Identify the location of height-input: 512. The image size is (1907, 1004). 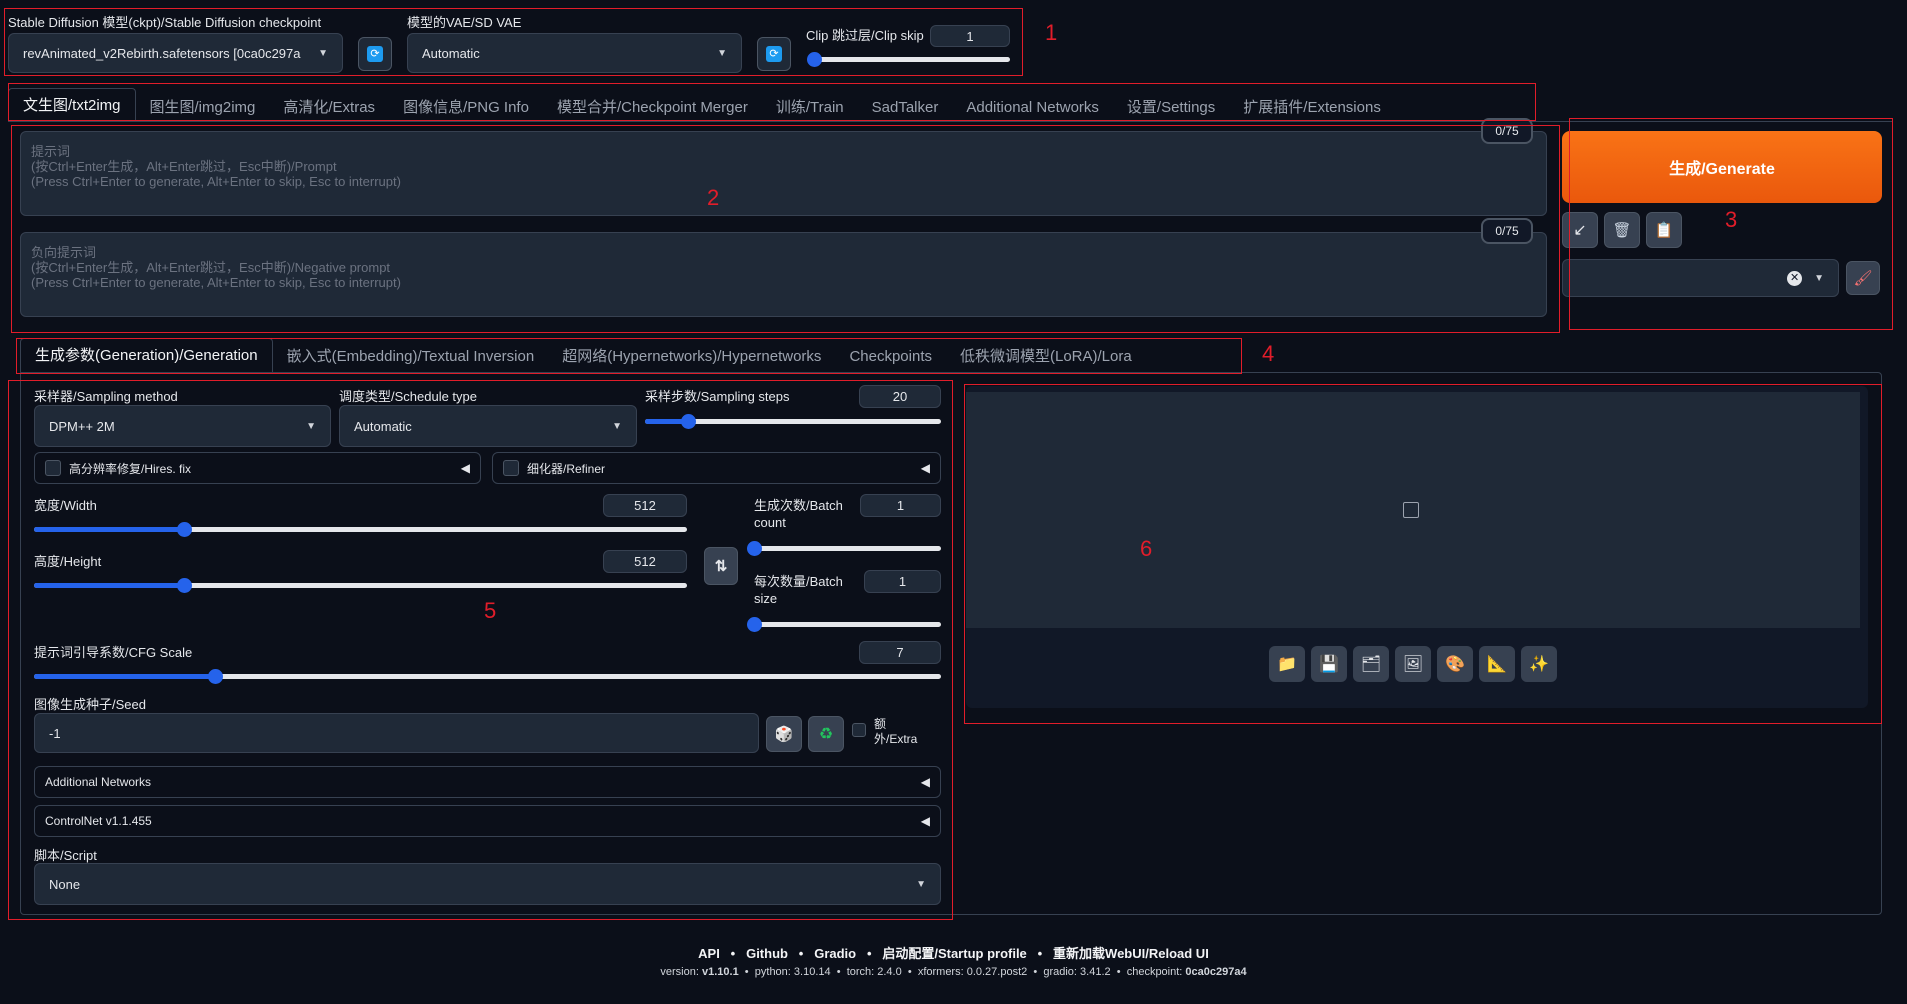
(645, 561).